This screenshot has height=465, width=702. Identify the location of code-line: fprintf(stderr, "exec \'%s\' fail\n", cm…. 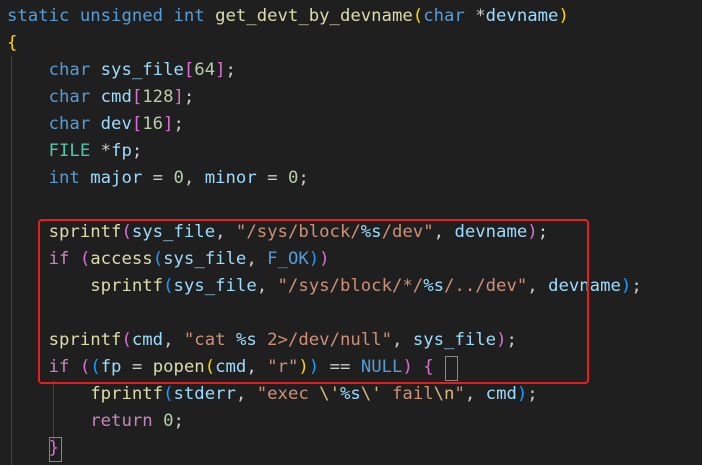
(272, 394).